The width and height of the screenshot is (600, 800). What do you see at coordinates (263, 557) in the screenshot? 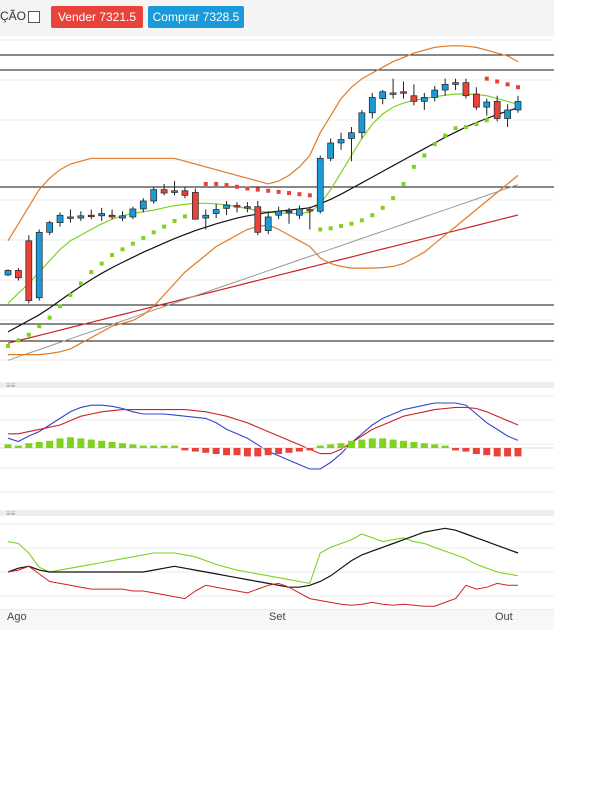
I see `stoch-d-line` at bounding box center [263, 557].